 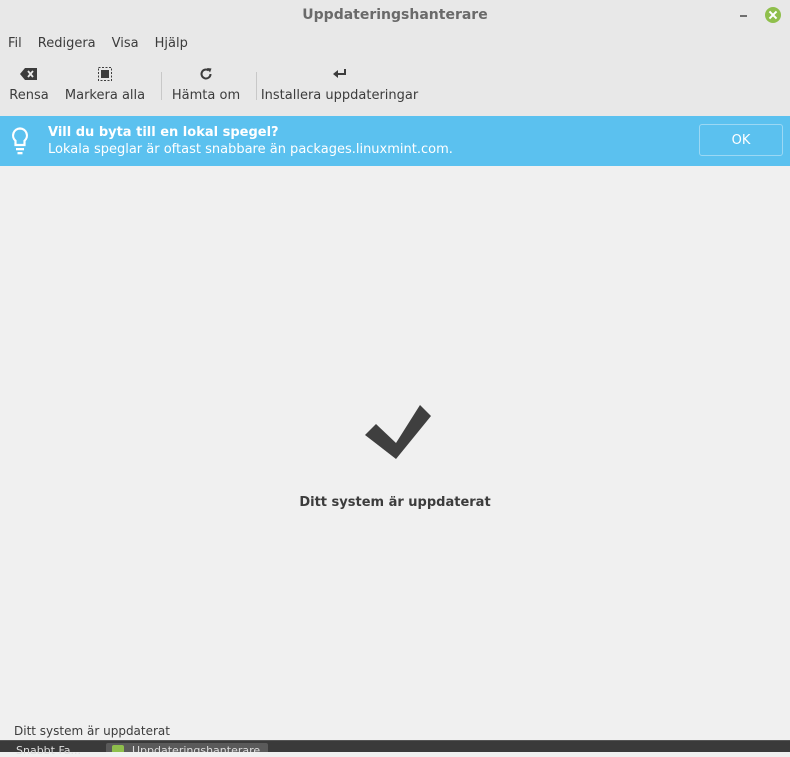 I want to click on minimize-button, so click(x=744, y=15).